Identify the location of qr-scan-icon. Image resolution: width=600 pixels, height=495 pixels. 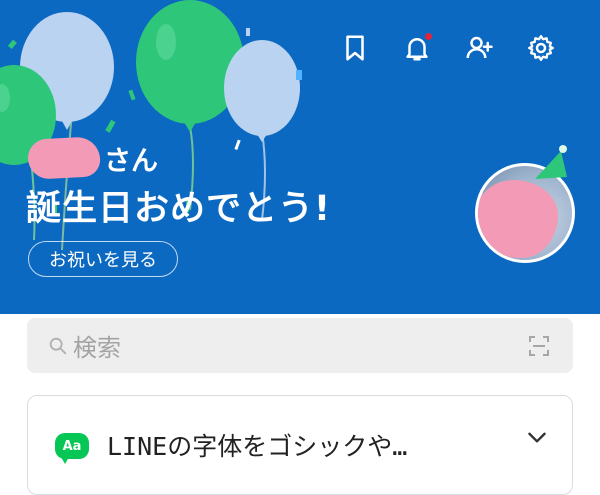
(539, 346).